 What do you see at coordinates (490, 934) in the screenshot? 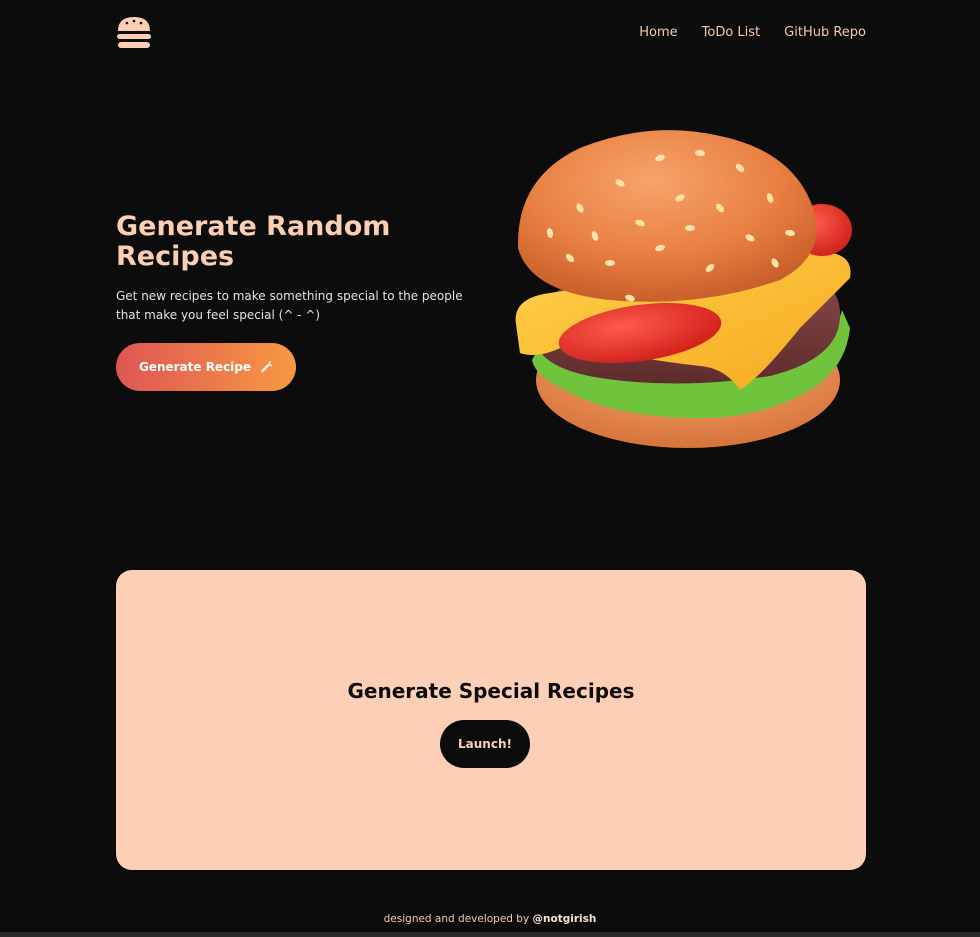
I see `horizontal-scrollbar` at bounding box center [490, 934].